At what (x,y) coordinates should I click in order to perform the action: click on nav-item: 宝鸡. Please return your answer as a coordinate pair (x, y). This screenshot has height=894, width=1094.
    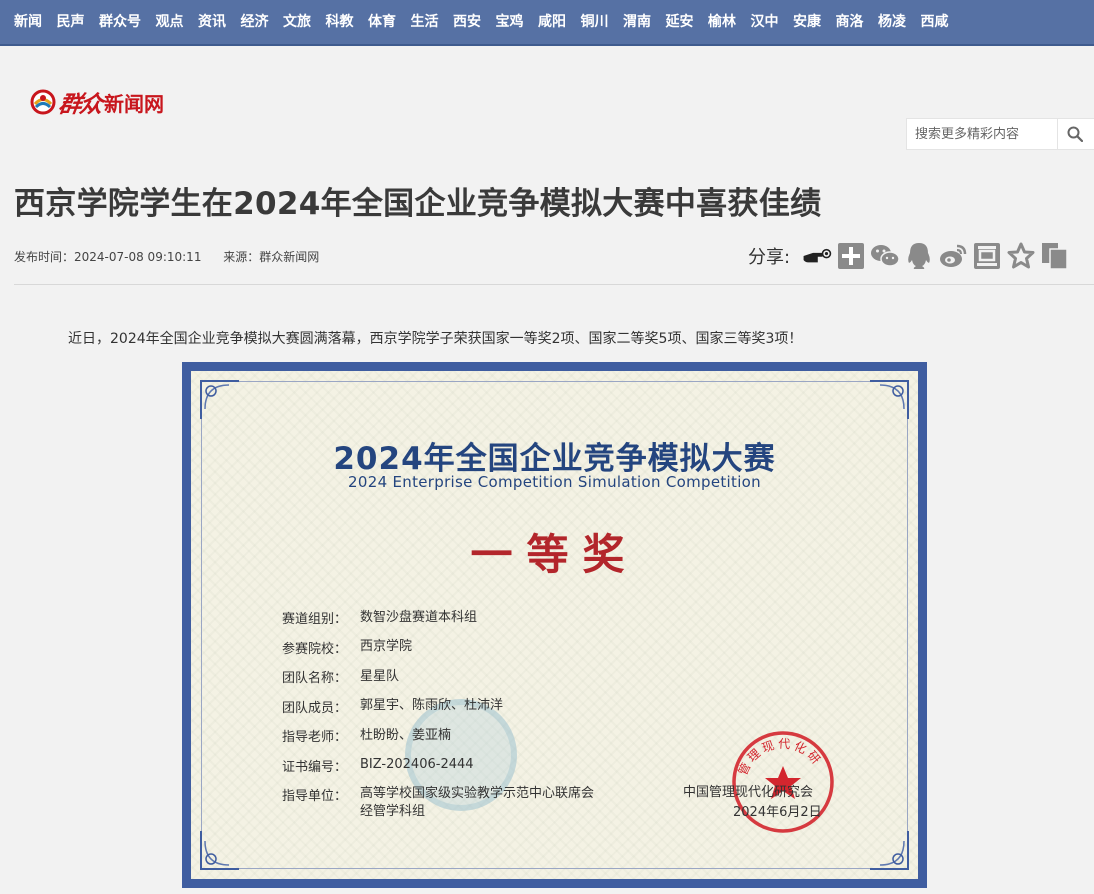
    Looking at the image, I should click on (510, 21).